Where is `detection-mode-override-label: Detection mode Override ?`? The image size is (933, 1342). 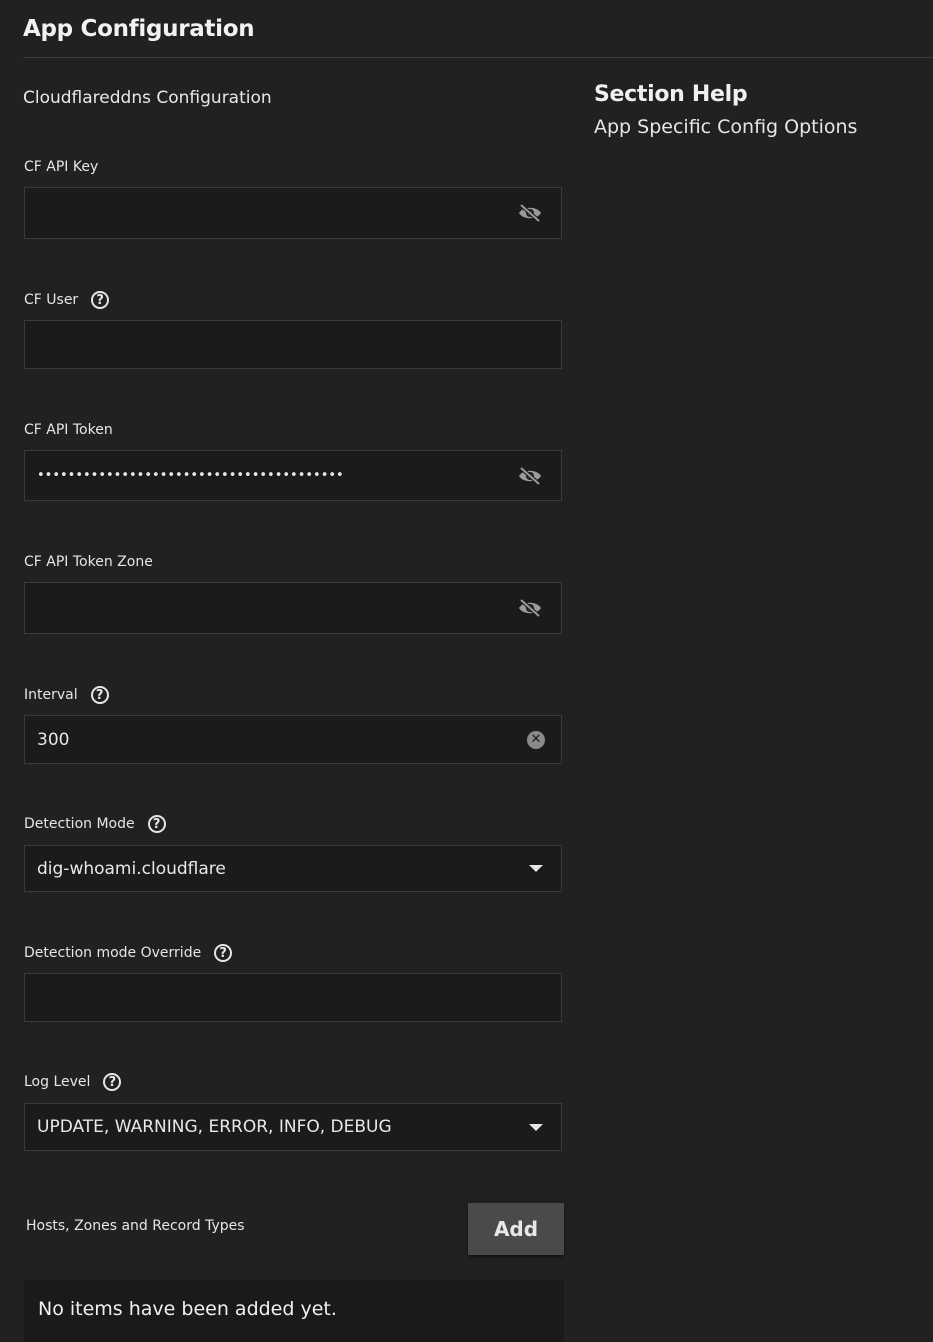
detection-mode-override-label: Detection mode Override ? is located at coordinates (128, 953).